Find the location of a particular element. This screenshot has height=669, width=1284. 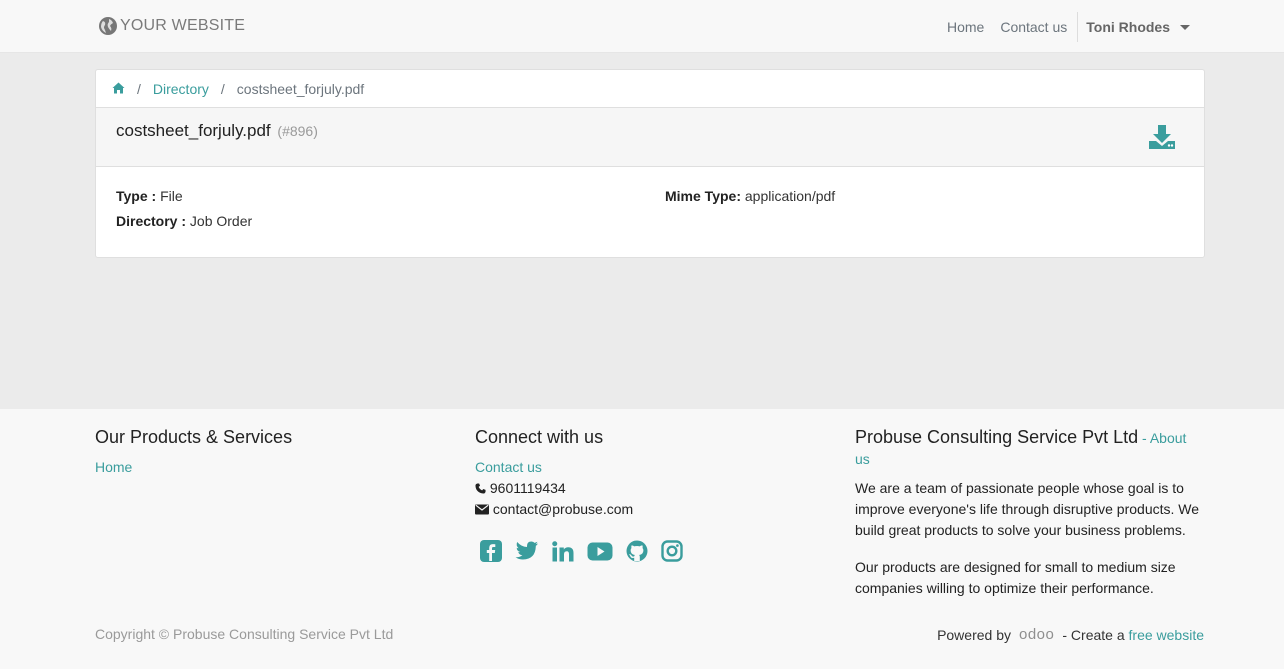

phone-icon is located at coordinates (480, 488).